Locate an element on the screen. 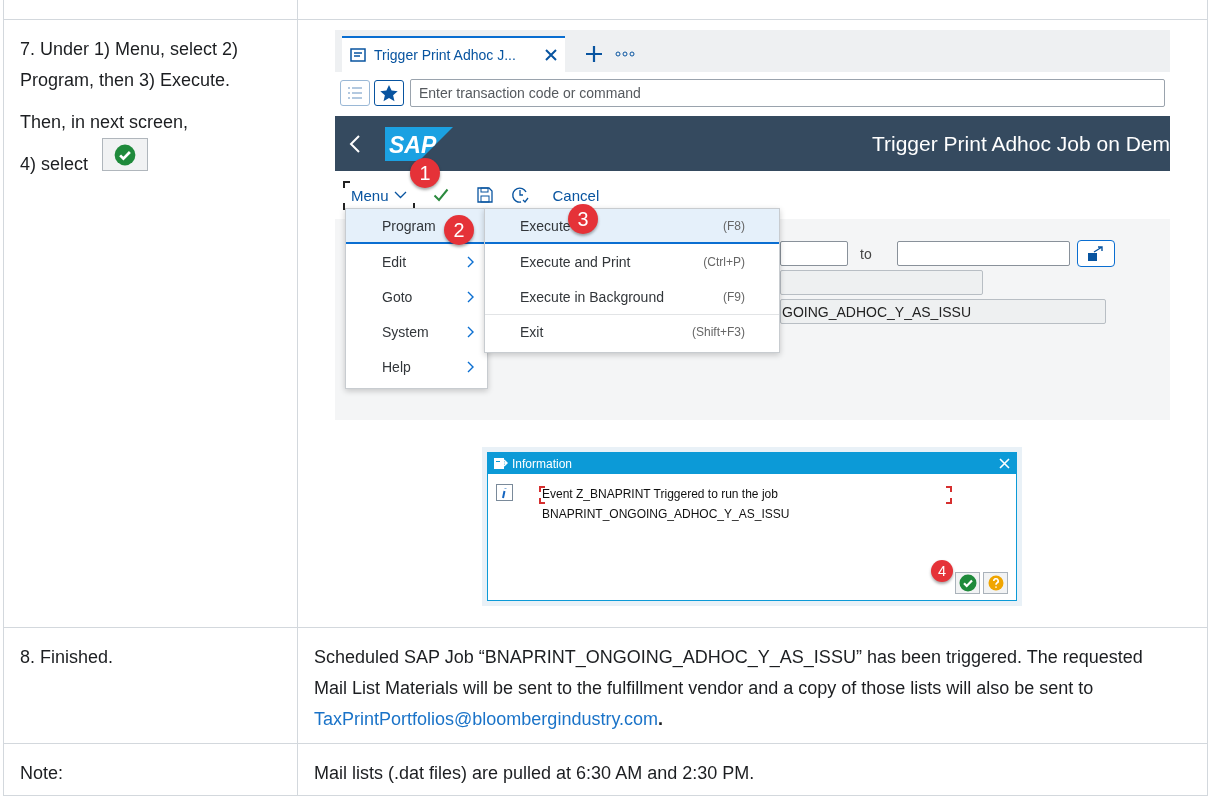  input-field: GOING_ADHOC_Y_AS_ISSU is located at coordinates (943, 311).